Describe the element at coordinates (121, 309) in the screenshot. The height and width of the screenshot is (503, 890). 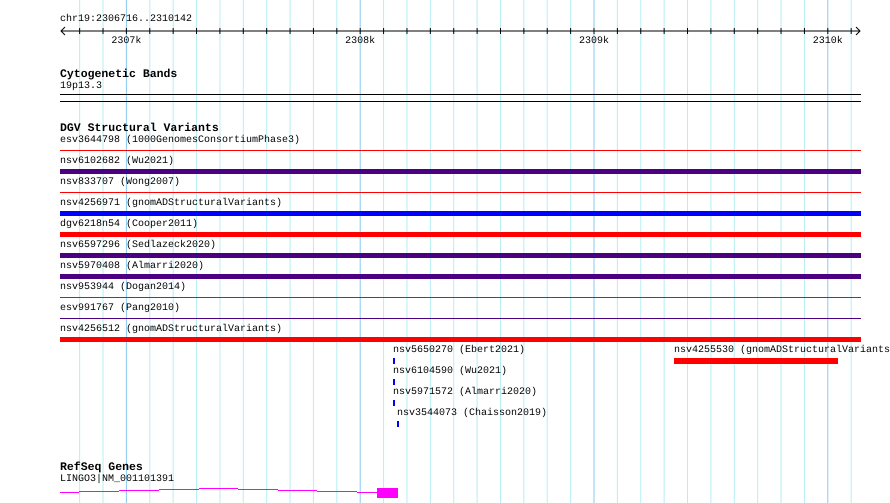
I see `variant-label: esv991767 (Pang2010)` at that location.